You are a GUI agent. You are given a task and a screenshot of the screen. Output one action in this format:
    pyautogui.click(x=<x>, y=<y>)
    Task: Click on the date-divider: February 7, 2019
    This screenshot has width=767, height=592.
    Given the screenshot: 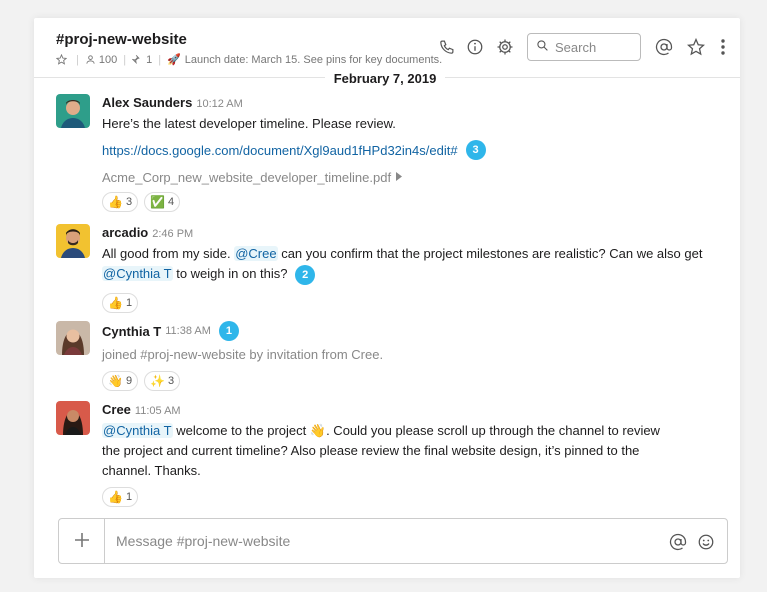 What is the action you would take?
    pyautogui.click(x=385, y=79)
    